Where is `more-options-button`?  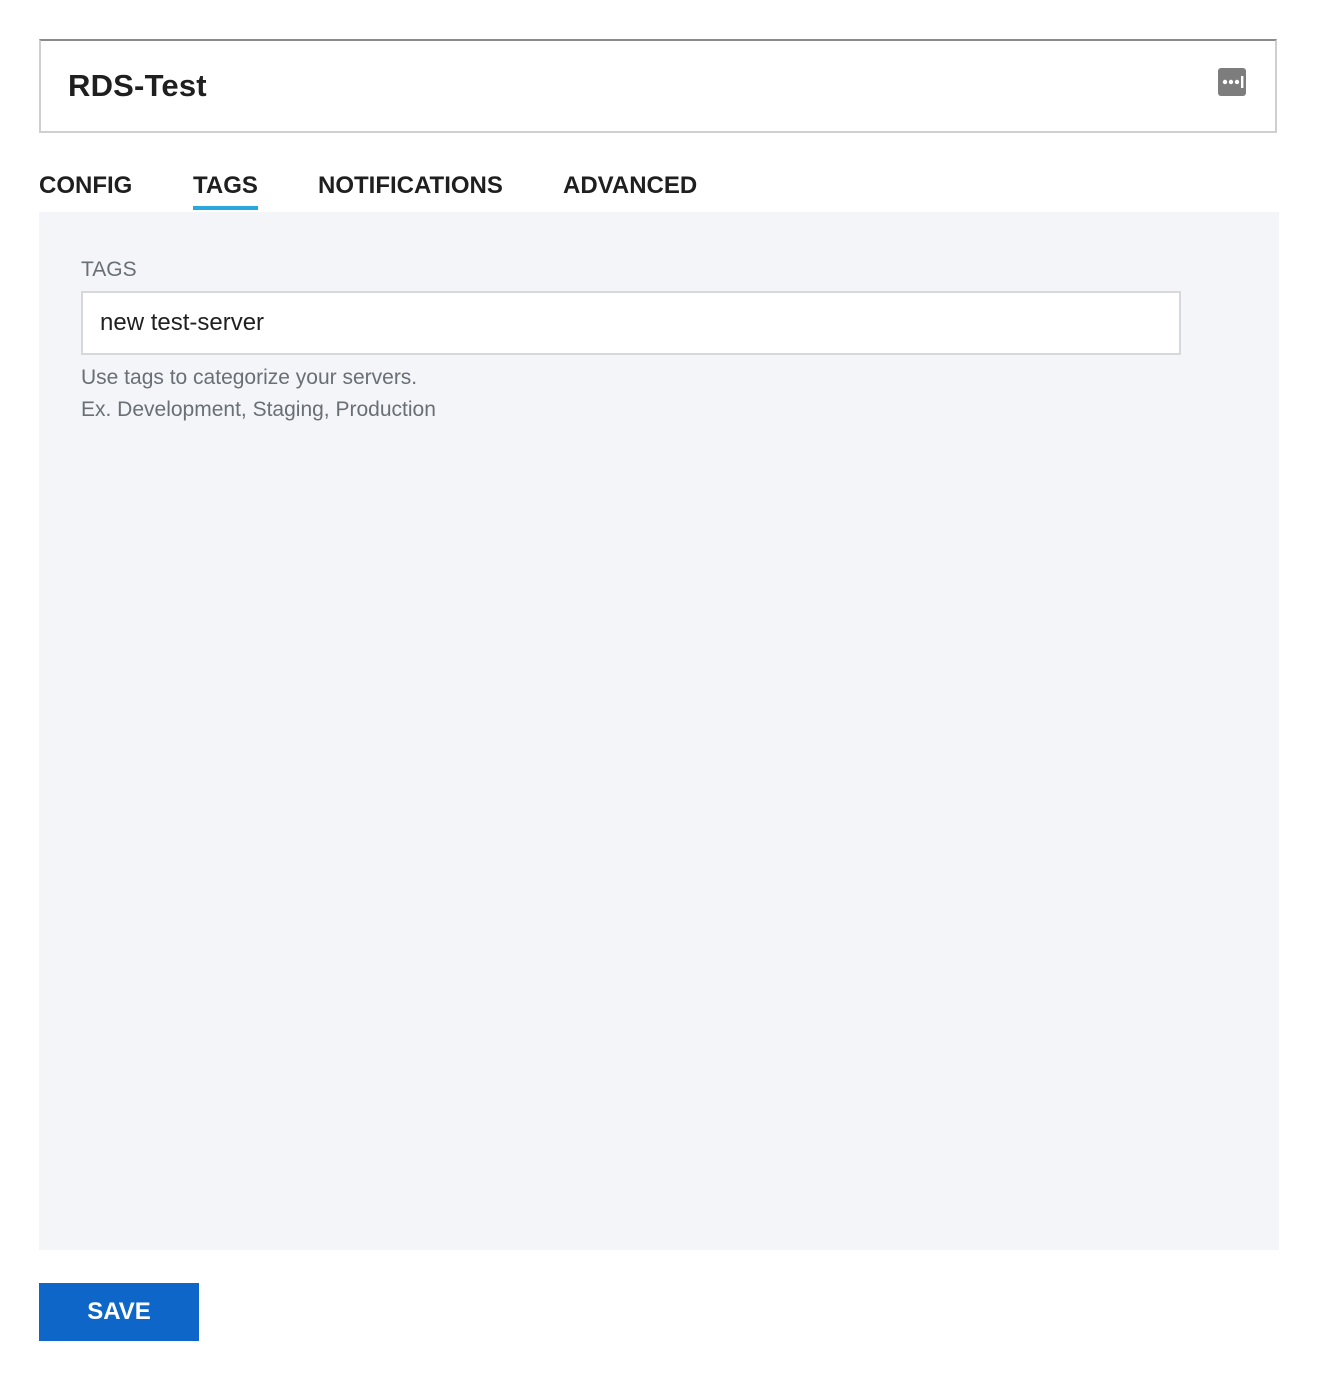
more-options-button is located at coordinates (1232, 82).